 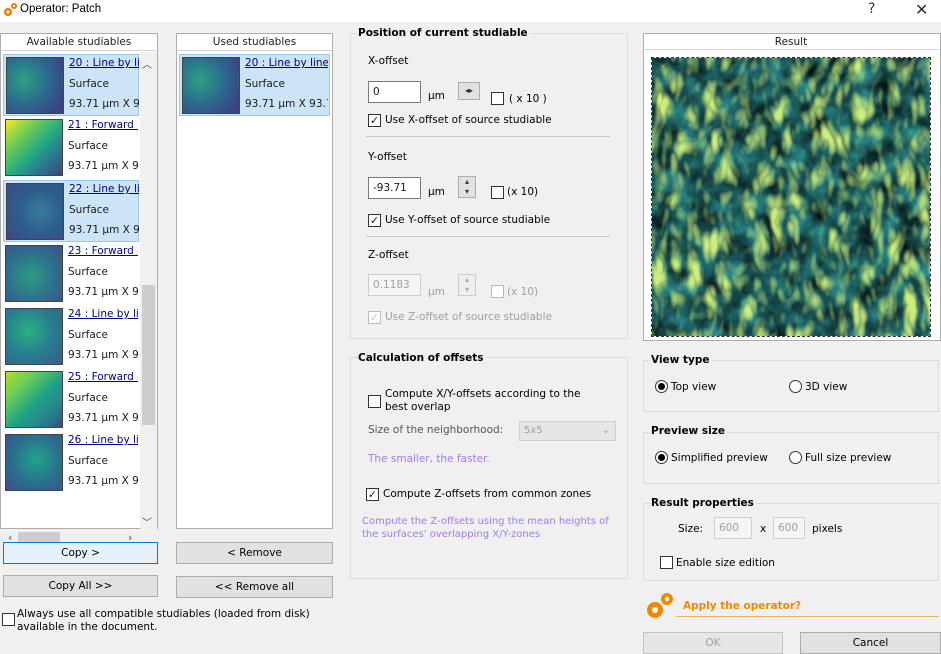 What do you see at coordinates (733, 528) in the screenshot?
I see `width-input: 600` at bounding box center [733, 528].